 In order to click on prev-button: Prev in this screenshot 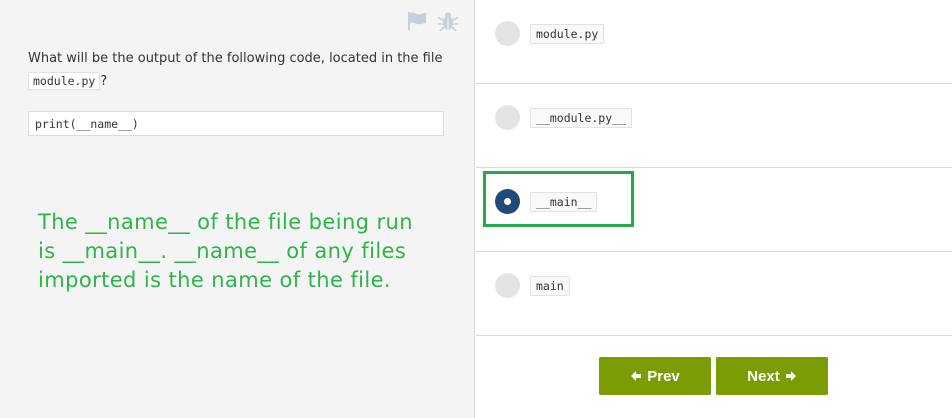, I will do `click(655, 376)`.